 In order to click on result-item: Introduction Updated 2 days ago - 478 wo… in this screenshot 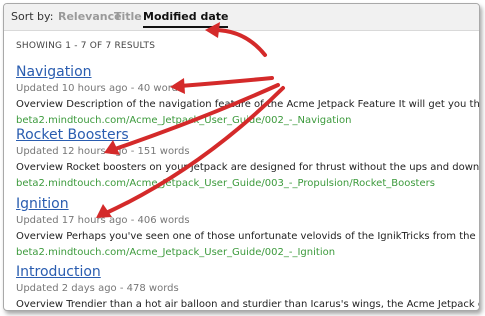, I will do `click(247, 287)`.